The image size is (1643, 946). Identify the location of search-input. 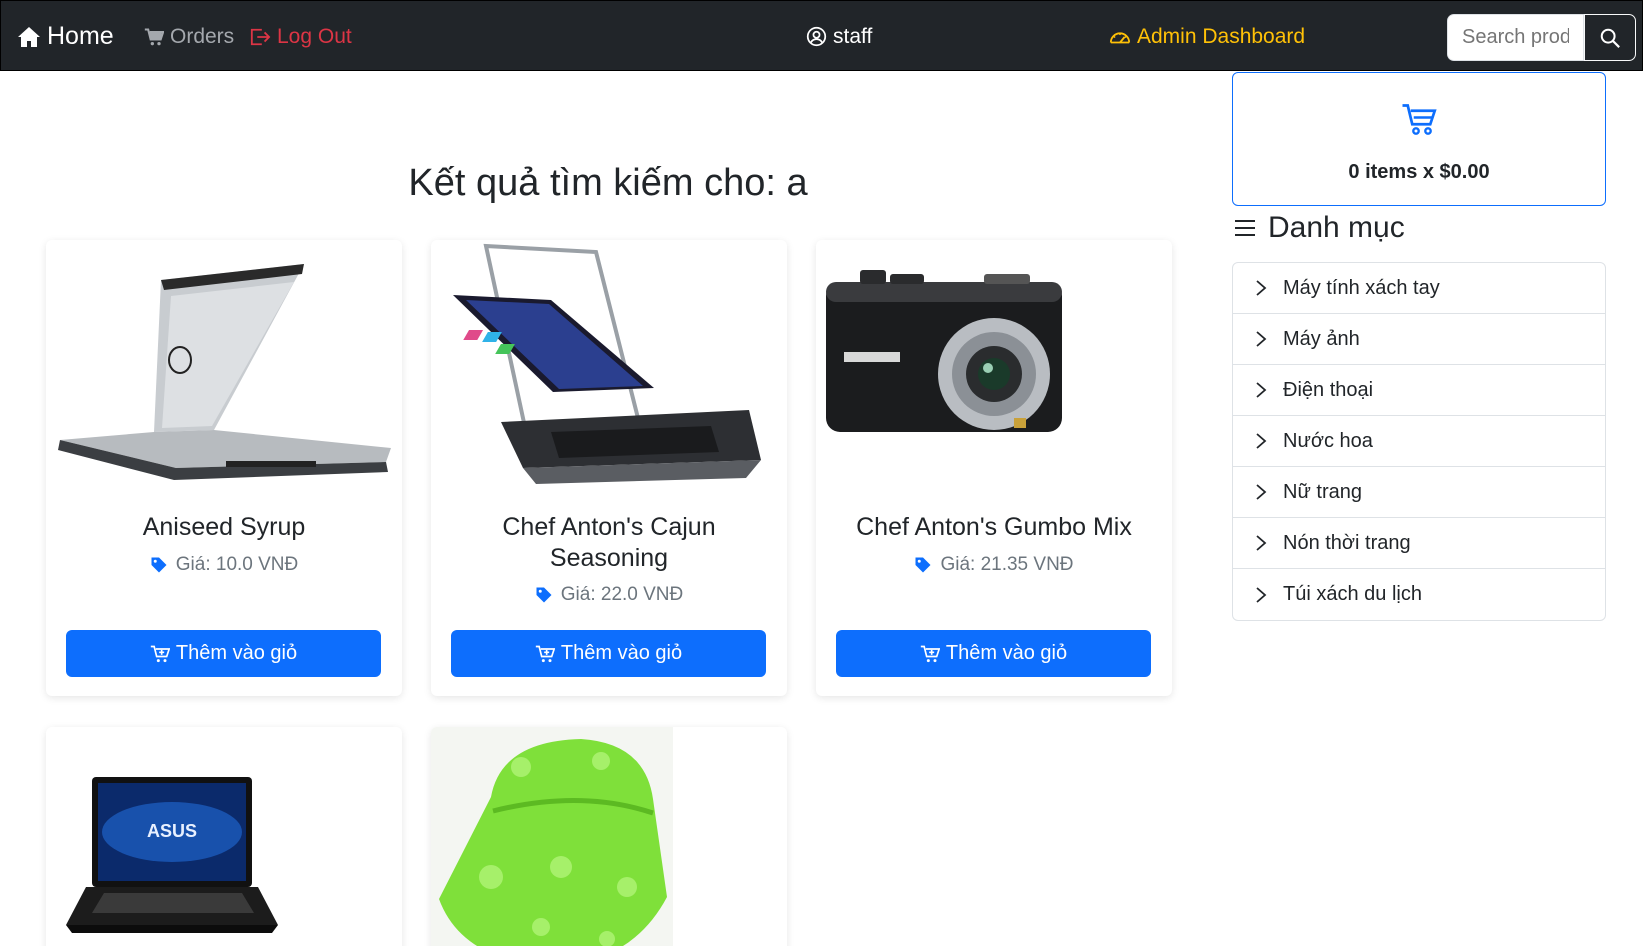
(1515, 37).